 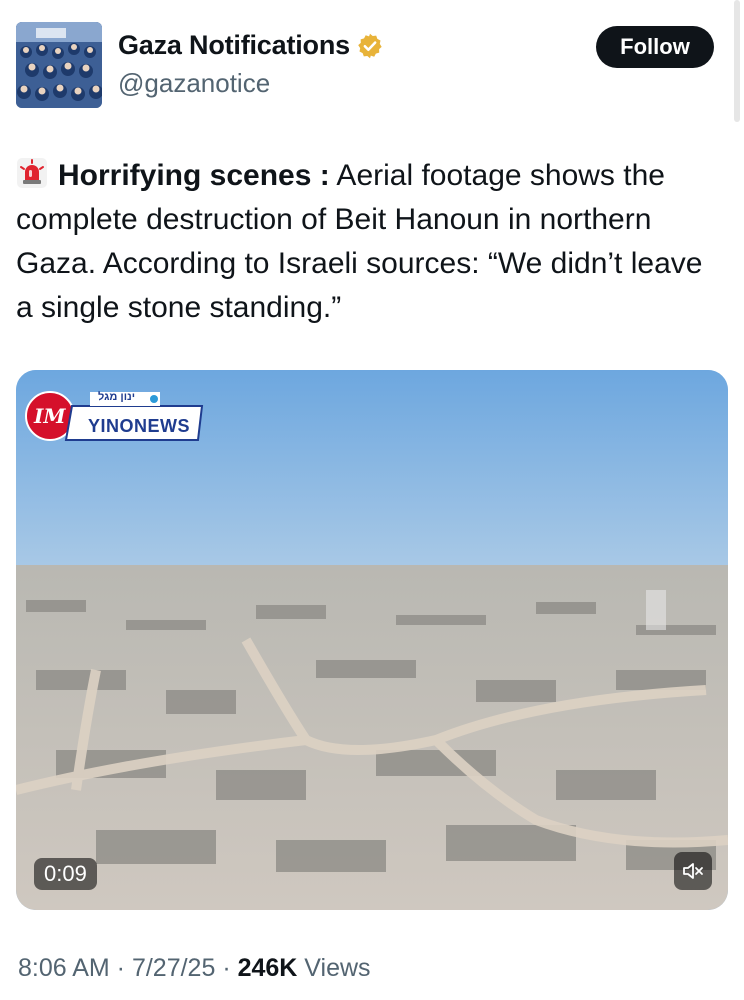 What do you see at coordinates (59, 65) in the screenshot?
I see `avatar` at bounding box center [59, 65].